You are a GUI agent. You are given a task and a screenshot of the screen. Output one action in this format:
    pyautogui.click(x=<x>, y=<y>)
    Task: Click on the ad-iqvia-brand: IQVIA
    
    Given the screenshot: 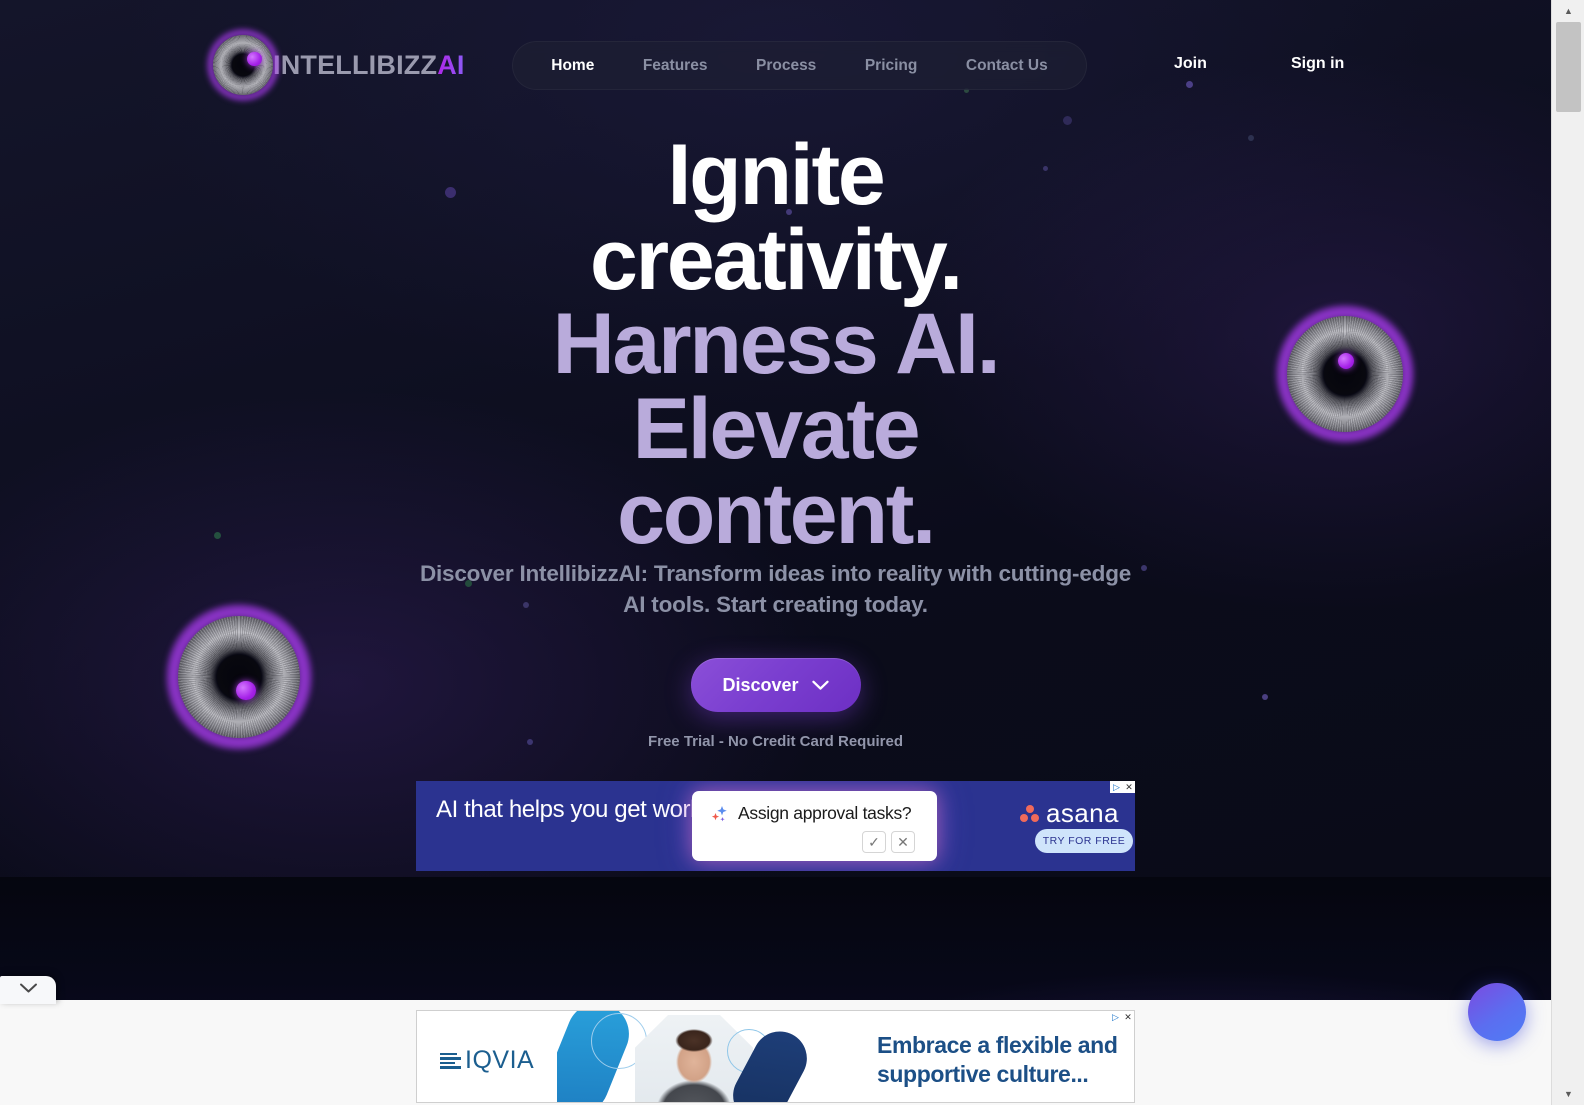 What is the action you would take?
    pyautogui.click(x=487, y=1060)
    